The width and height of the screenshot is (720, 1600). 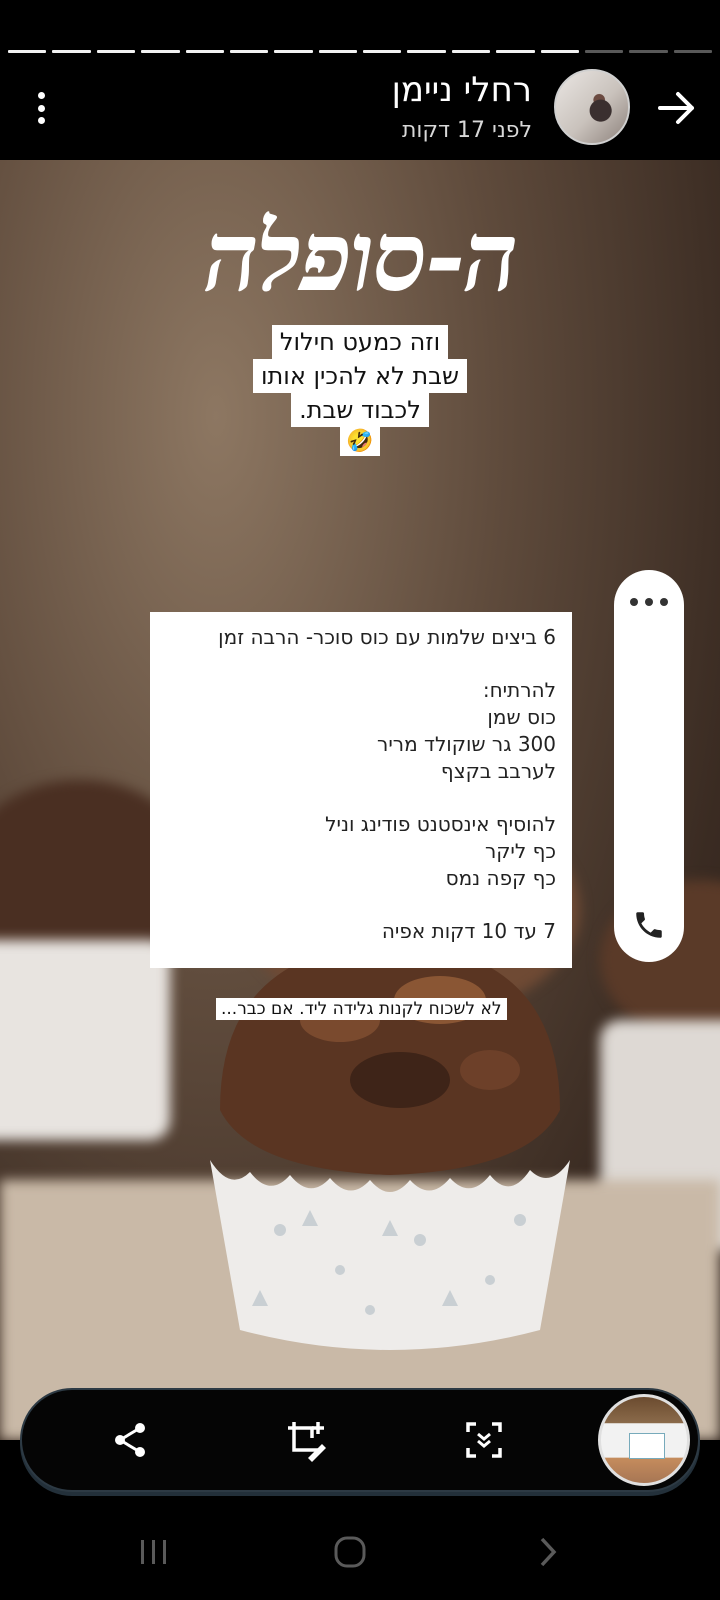 I want to click on recent-apps-icon, so click(x=154, y=1552).